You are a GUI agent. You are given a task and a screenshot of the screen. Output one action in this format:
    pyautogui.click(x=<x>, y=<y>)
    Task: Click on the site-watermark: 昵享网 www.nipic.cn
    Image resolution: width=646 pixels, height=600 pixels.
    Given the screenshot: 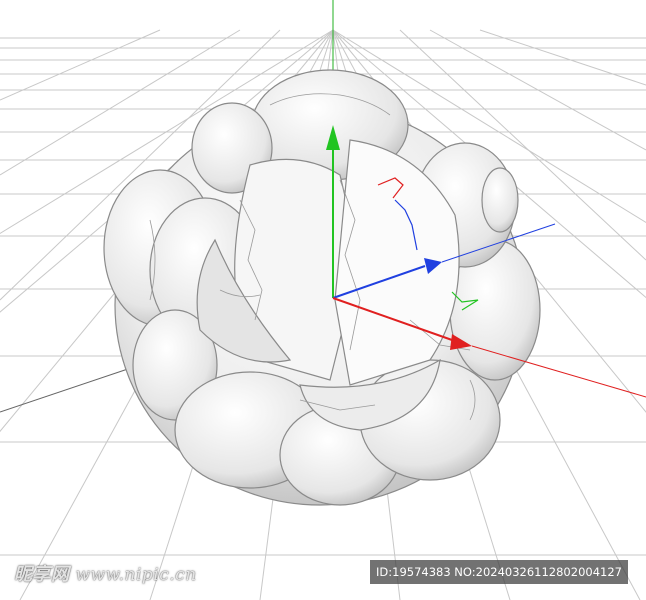 What is the action you would take?
    pyautogui.click(x=105, y=573)
    